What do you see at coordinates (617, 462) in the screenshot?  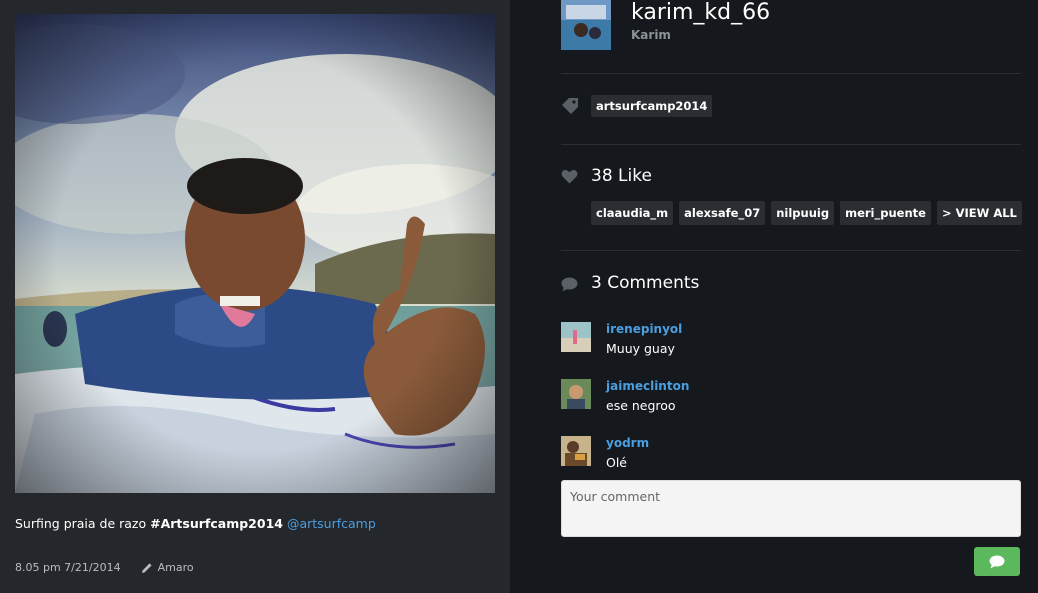 I see `comment-text: Olé` at bounding box center [617, 462].